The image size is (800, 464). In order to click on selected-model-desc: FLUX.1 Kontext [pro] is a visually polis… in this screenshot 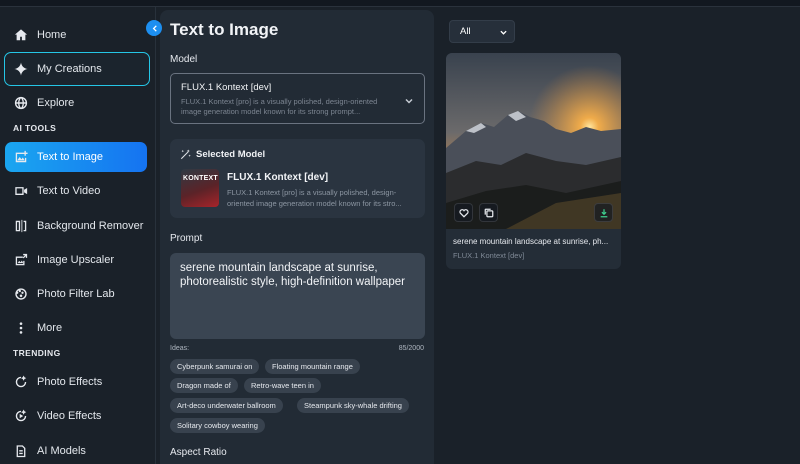, I will do `click(314, 198)`.